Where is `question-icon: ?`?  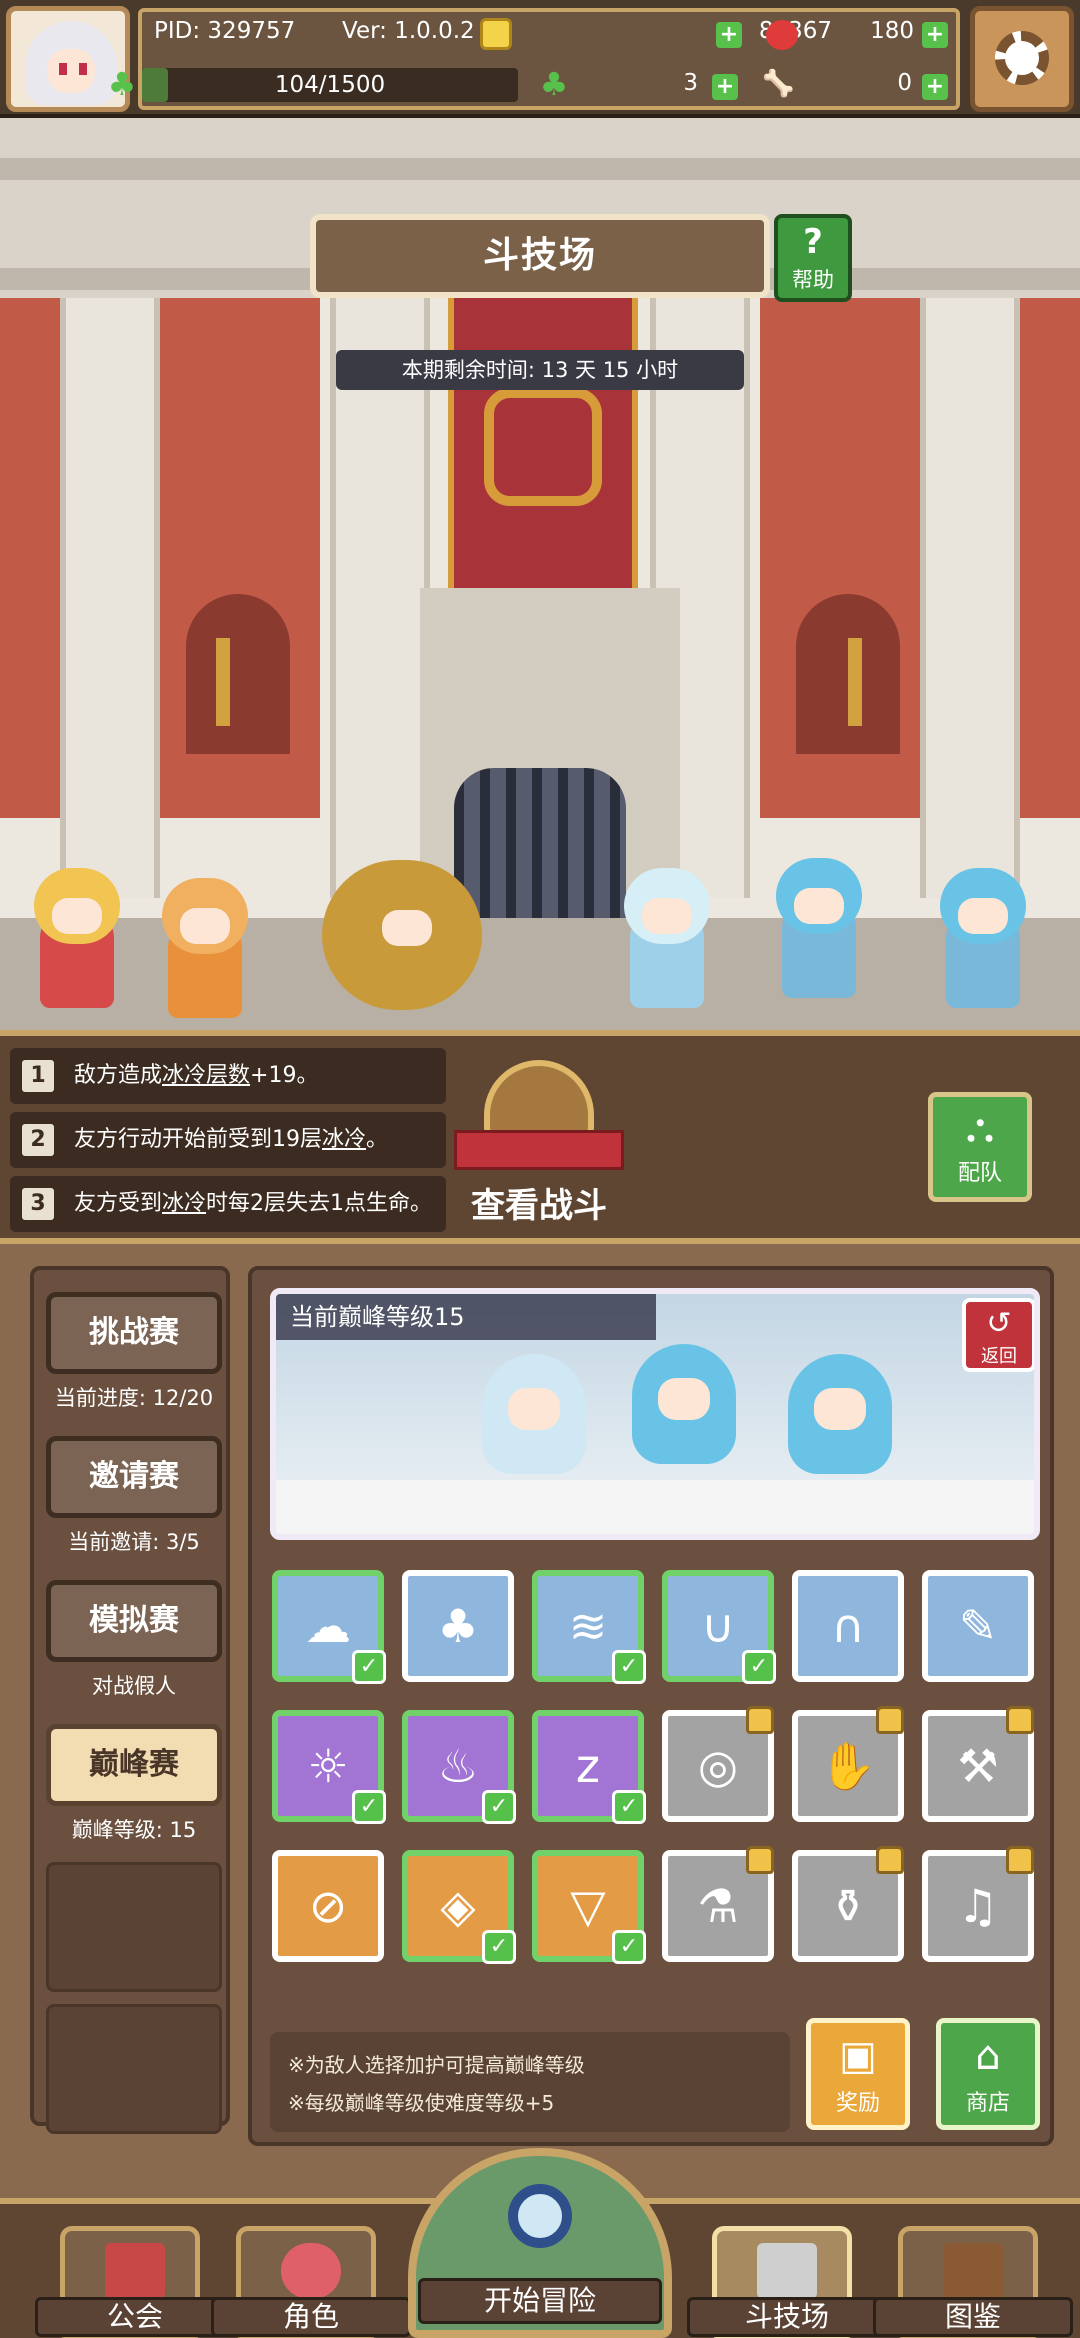
question-icon: ? is located at coordinates (813, 242).